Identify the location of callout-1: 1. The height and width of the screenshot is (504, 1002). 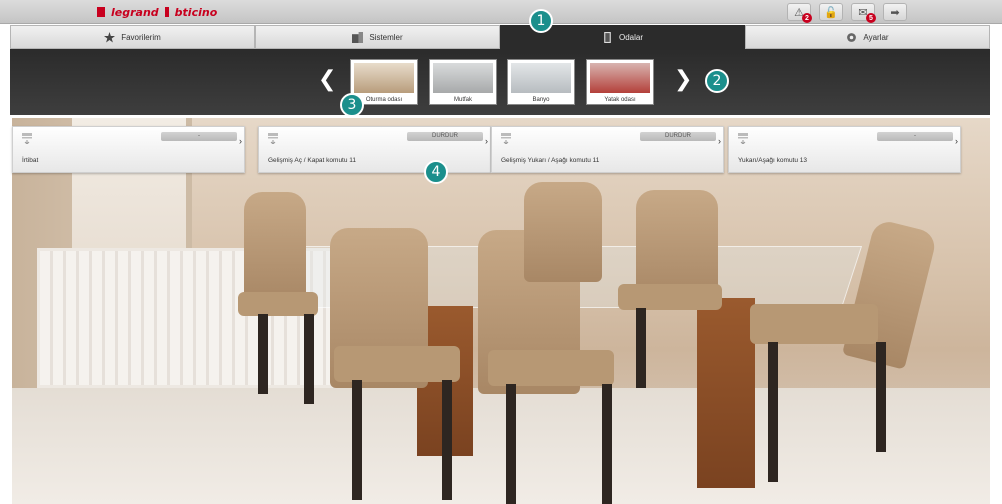
(541, 21).